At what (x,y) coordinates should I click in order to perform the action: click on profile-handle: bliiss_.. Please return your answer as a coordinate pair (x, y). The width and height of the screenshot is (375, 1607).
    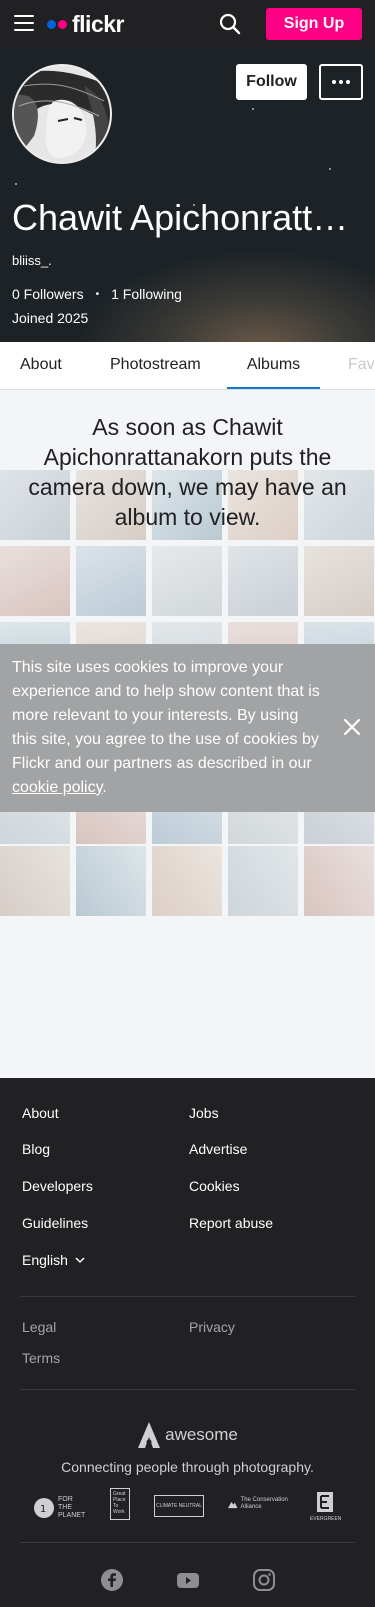
    Looking at the image, I should click on (32, 260).